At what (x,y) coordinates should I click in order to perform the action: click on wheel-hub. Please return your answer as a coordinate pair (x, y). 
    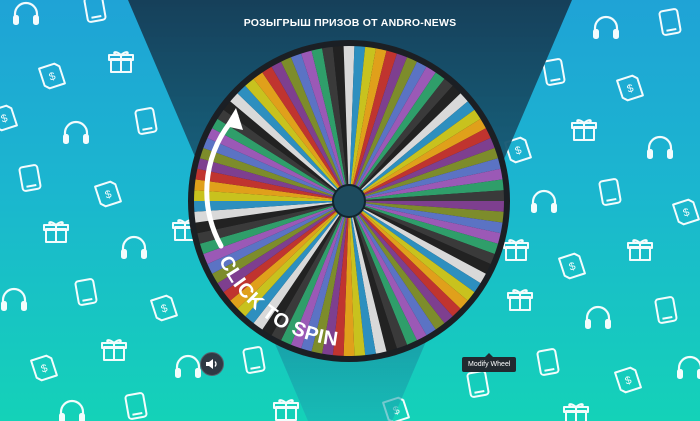
    Looking at the image, I should click on (349, 201).